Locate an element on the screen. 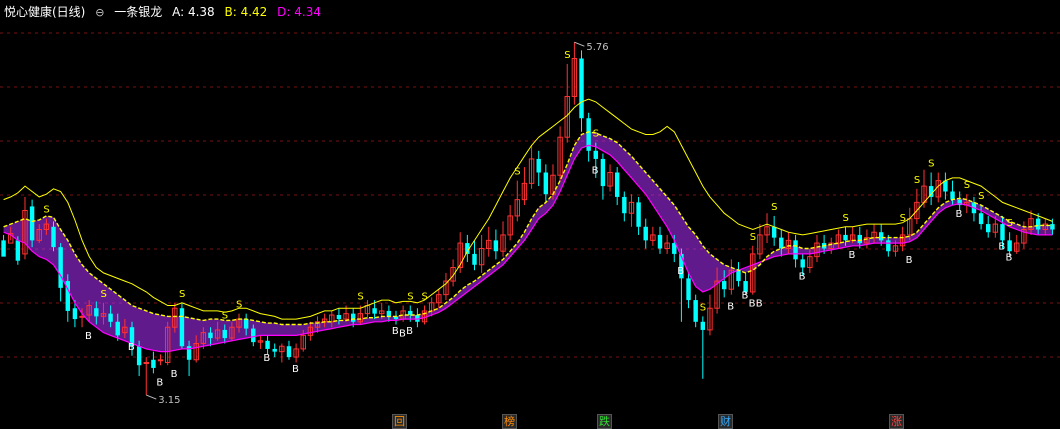 This screenshot has height=429, width=1060. indicator-d-value: D: 4.34 is located at coordinates (299, 12).